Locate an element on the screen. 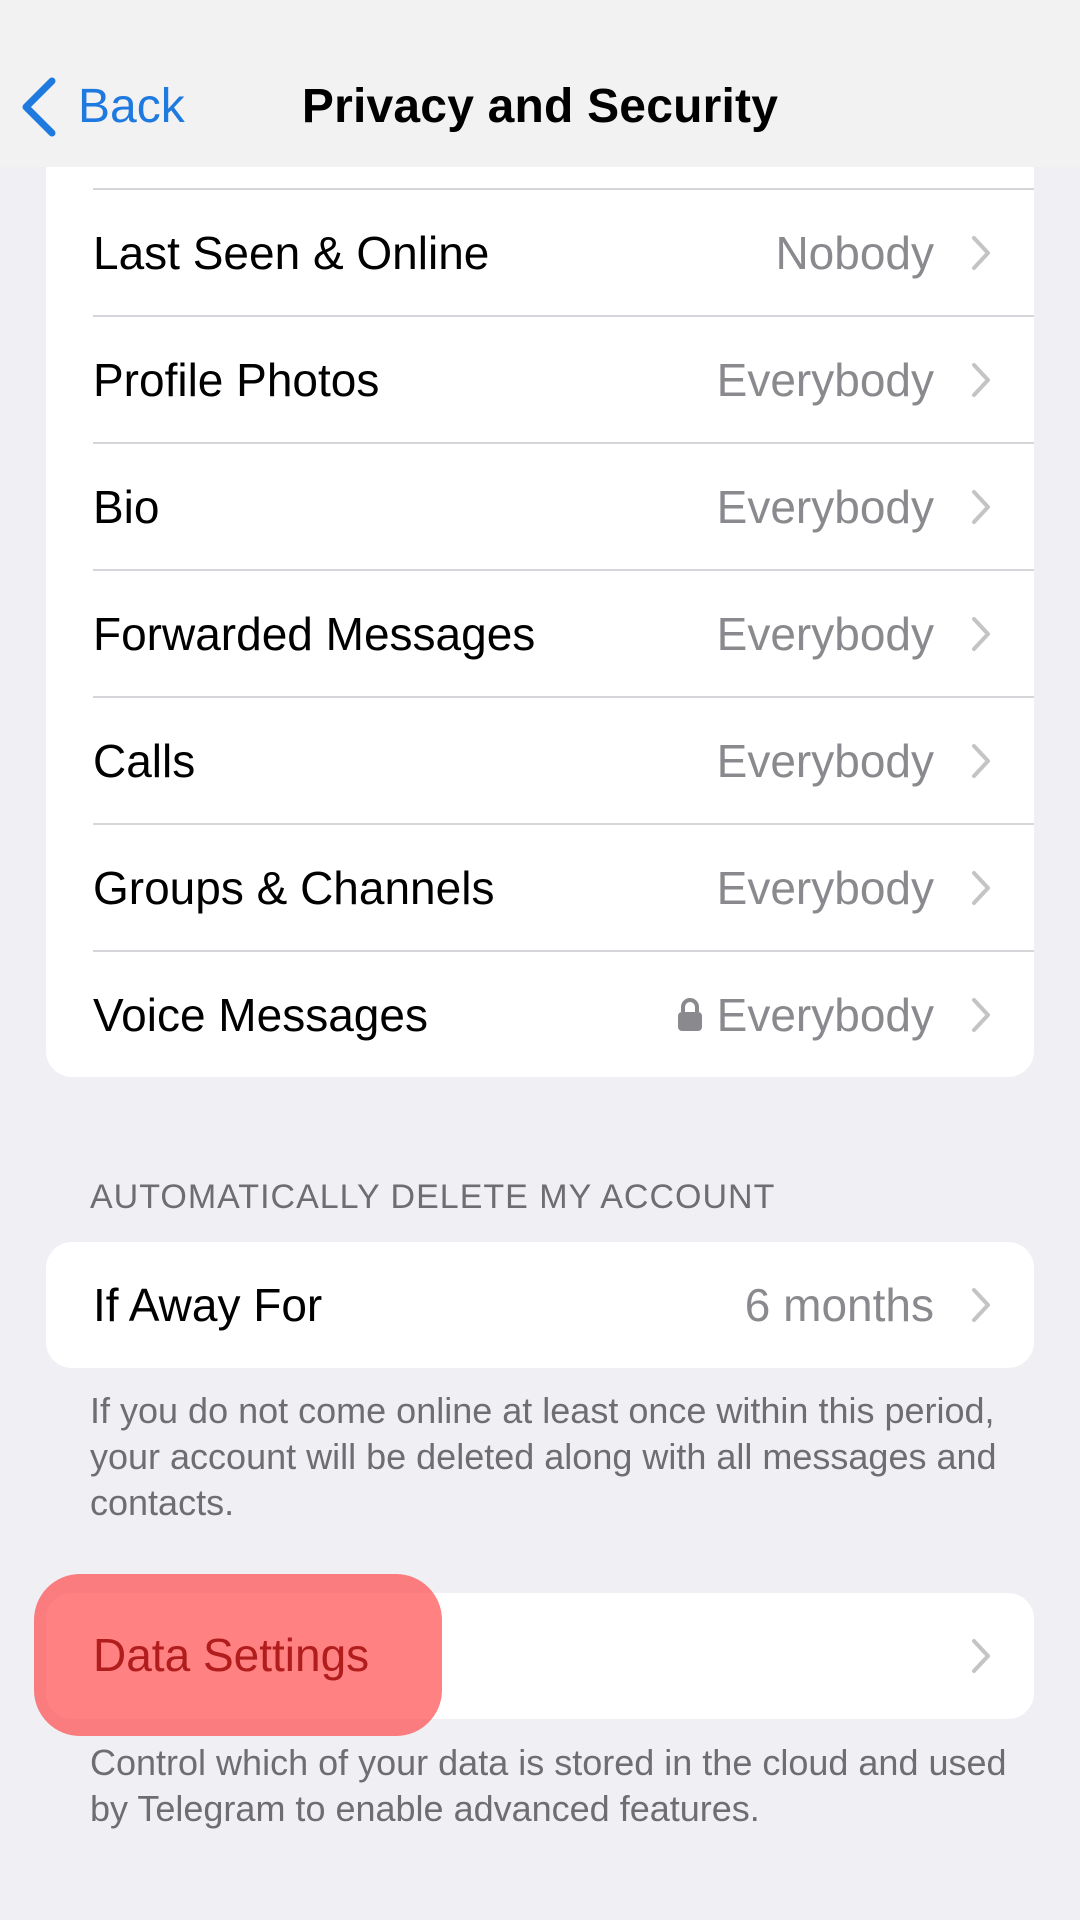 This screenshot has width=1080, height=1920. row-value: Nobody is located at coordinates (854, 253).